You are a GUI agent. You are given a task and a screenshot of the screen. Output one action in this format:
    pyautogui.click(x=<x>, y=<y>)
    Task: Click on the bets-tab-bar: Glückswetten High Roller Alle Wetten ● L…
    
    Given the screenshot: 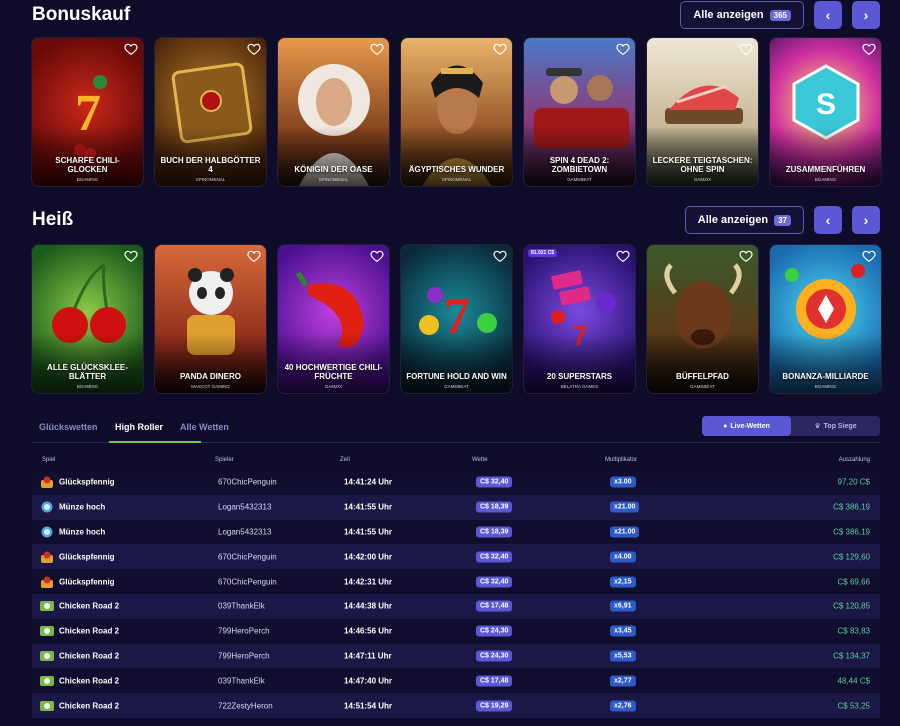 What is the action you would take?
    pyautogui.click(x=456, y=429)
    